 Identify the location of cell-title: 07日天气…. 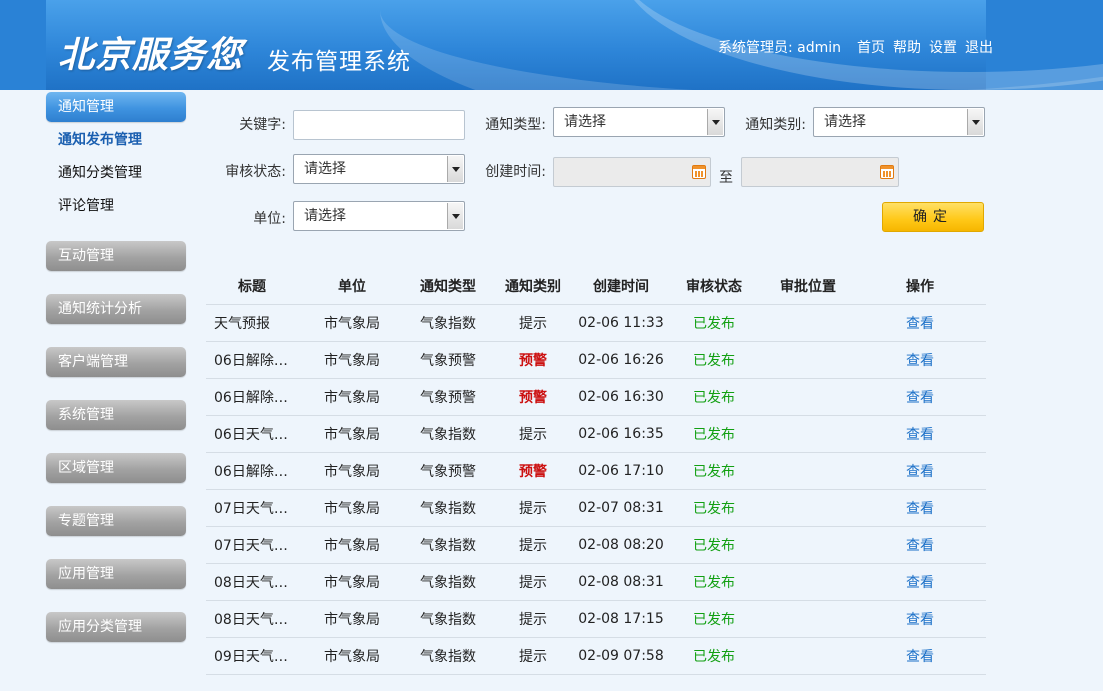
(252, 545).